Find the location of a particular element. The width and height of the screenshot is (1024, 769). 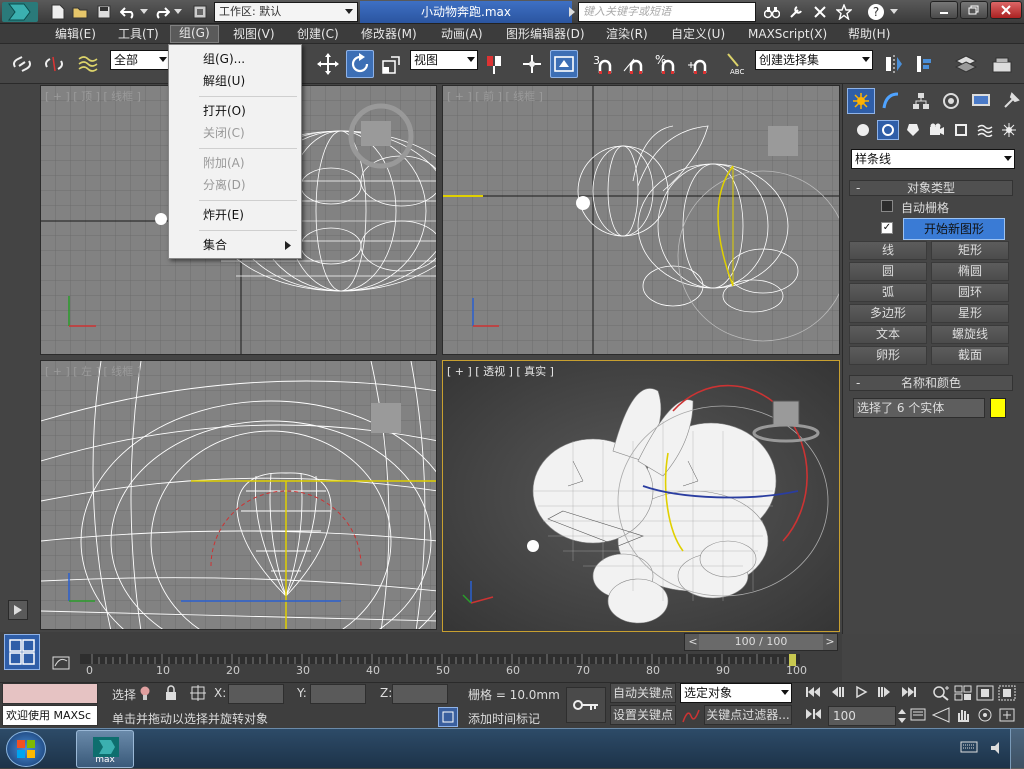

star-button: 星形 is located at coordinates (970, 313).